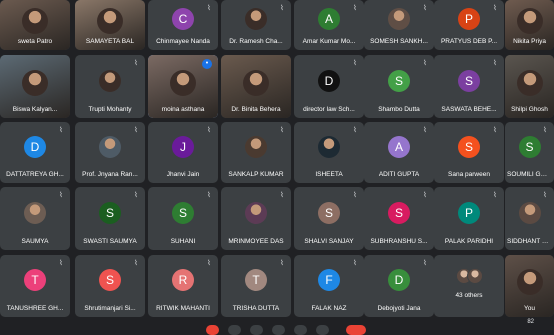  What do you see at coordinates (300, 330) in the screenshot?
I see `raise-hand-button` at bounding box center [300, 330].